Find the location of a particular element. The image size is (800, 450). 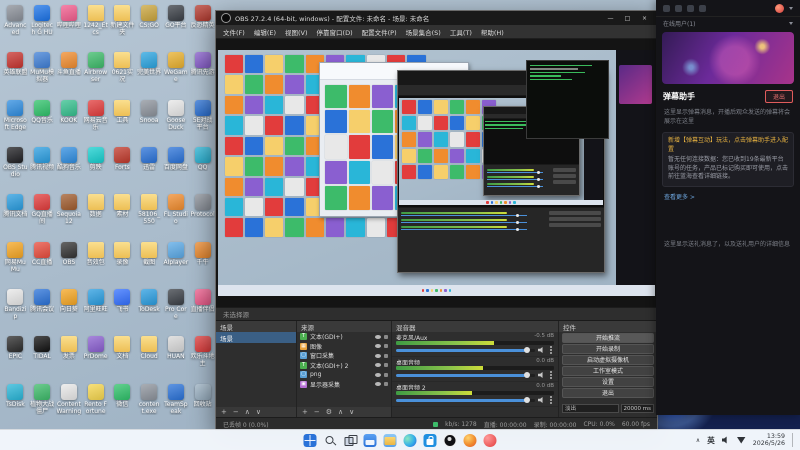

obs-menu-item: 工具(T) is located at coordinates (461, 32).